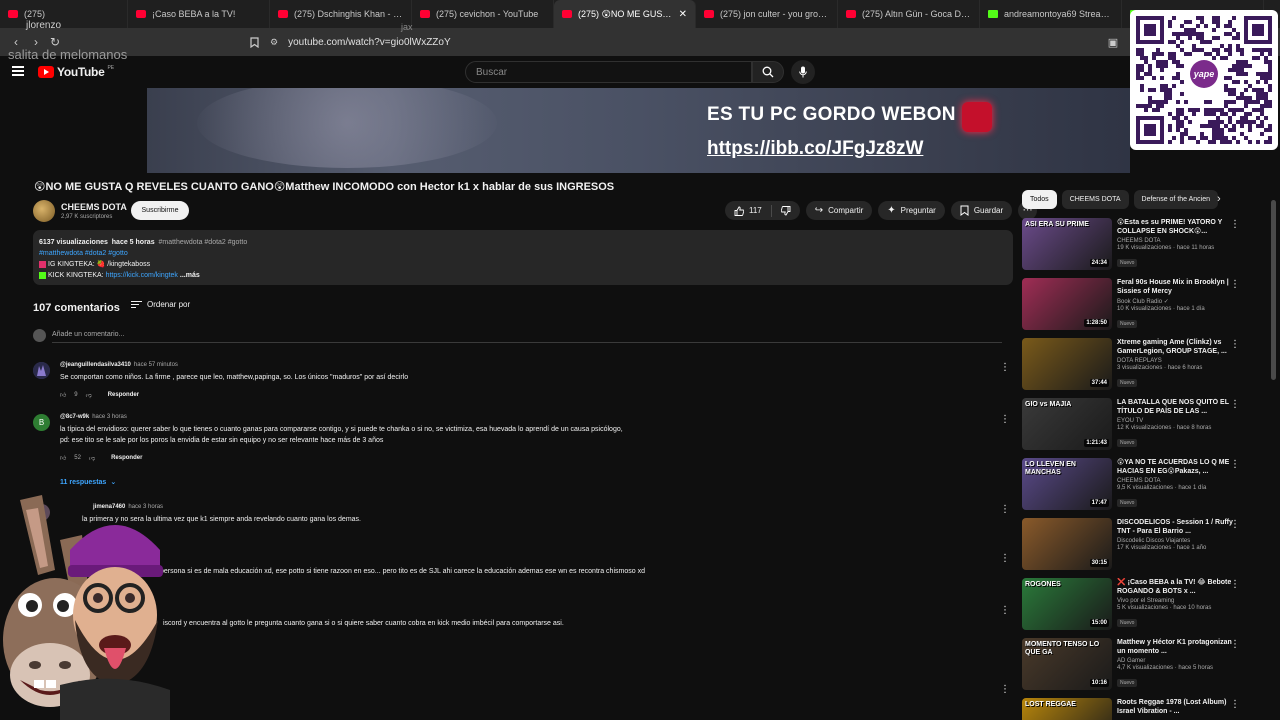 The width and height of the screenshot is (1280, 720). I want to click on thumbnail-text: ASI ERA SU PRIME, so click(1057, 224).